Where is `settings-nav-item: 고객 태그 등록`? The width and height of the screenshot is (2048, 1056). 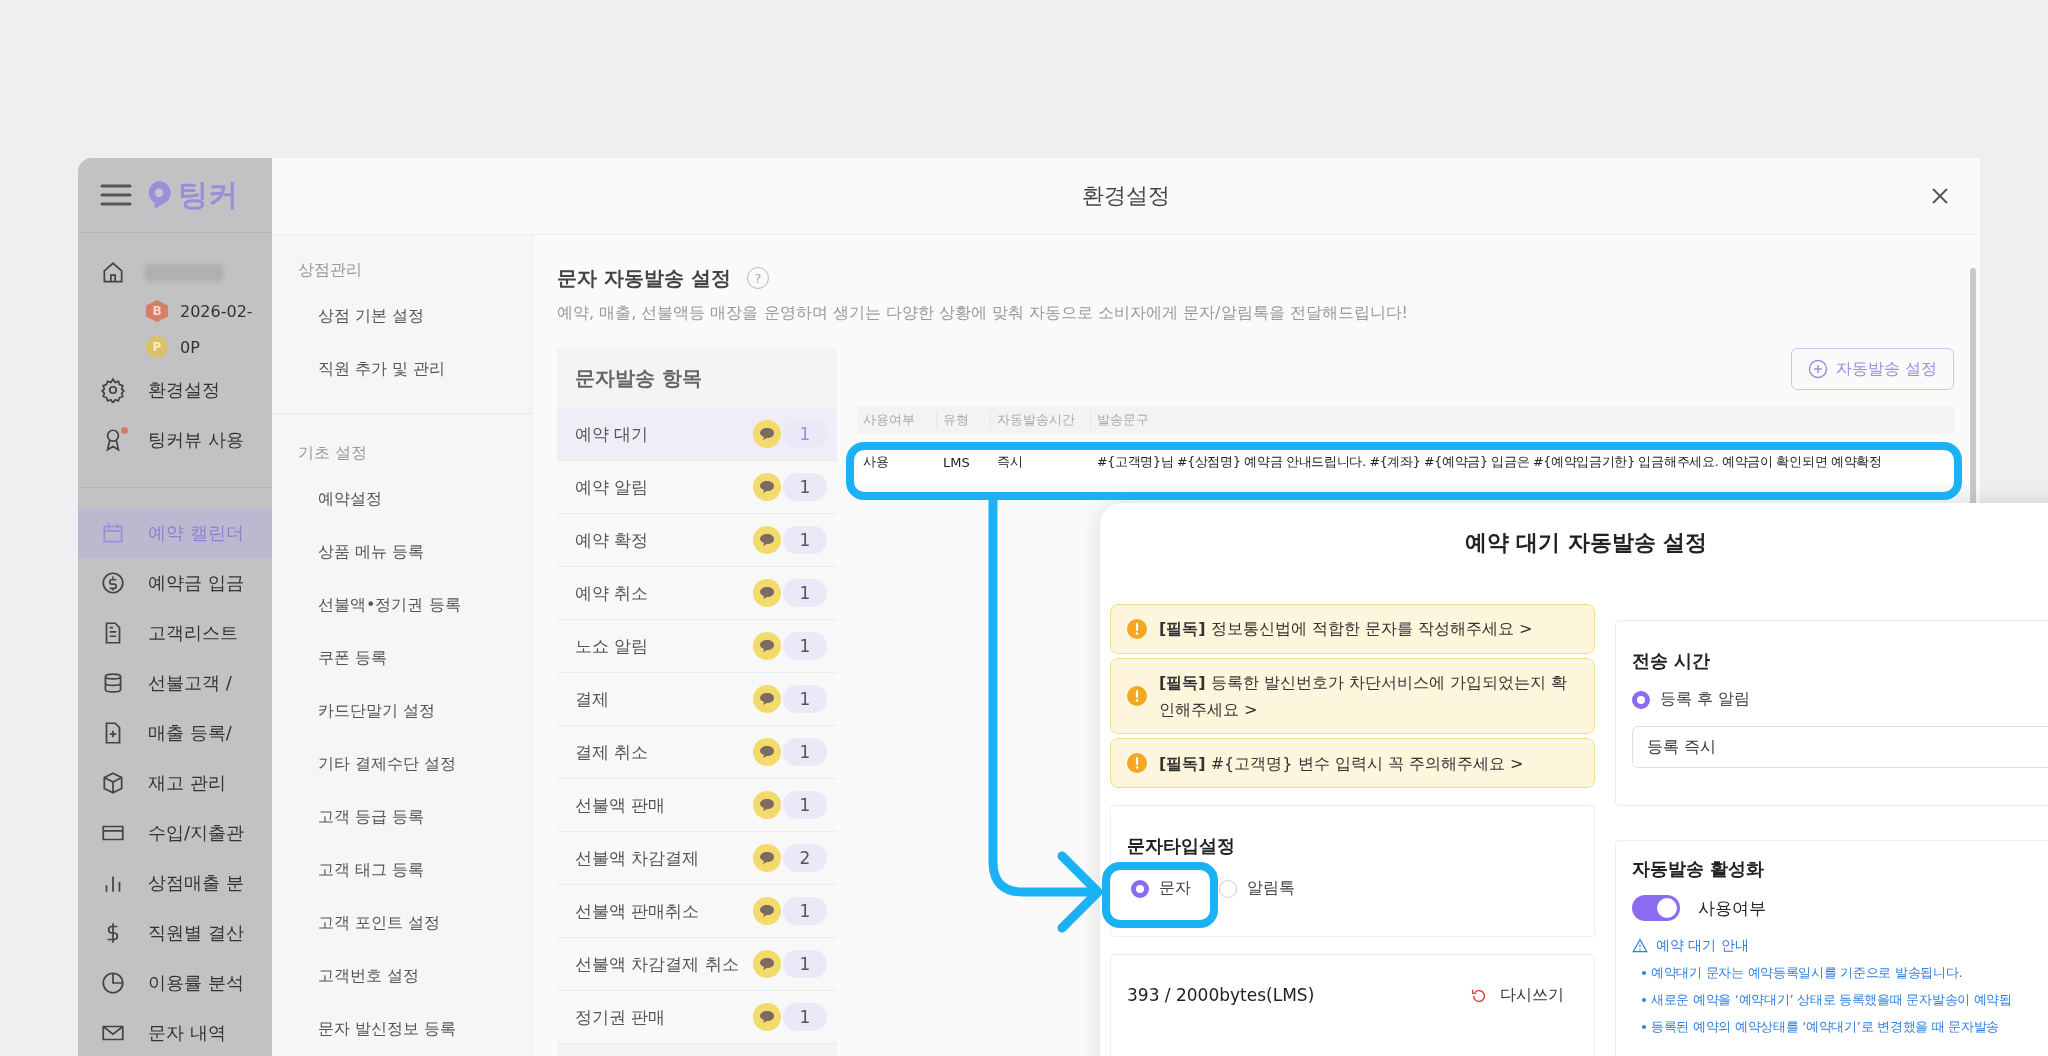
settings-nav-item: 고객 태그 등록 is located at coordinates (402, 869).